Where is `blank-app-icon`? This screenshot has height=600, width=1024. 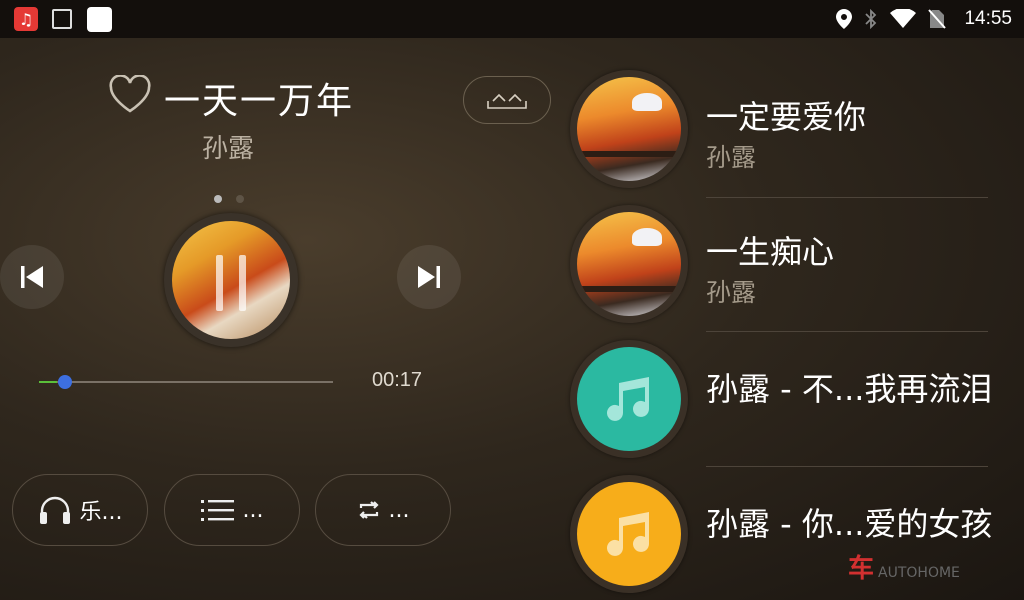 blank-app-icon is located at coordinates (99, 19).